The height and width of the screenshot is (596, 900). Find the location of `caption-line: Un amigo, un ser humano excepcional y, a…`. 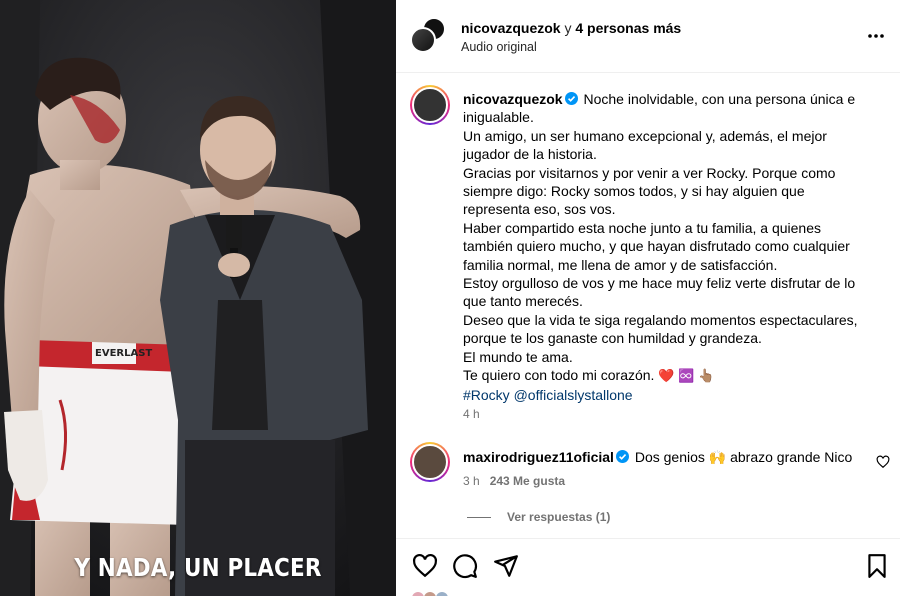

caption-line: Un amigo, un ser humano excepcional y, a… is located at coordinates (645, 145).